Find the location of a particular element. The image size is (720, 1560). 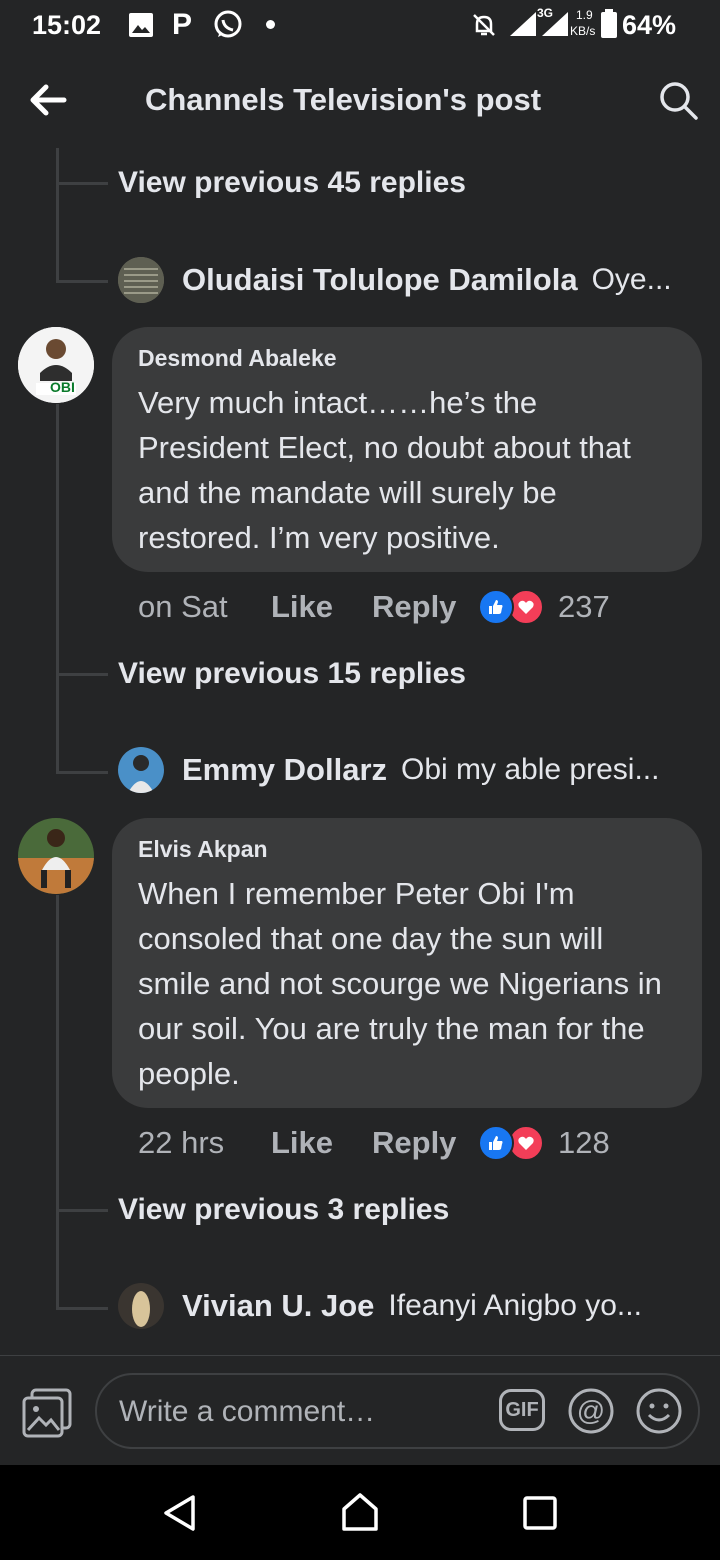

gif-label: GIF is located at coordinates (522, 1409).